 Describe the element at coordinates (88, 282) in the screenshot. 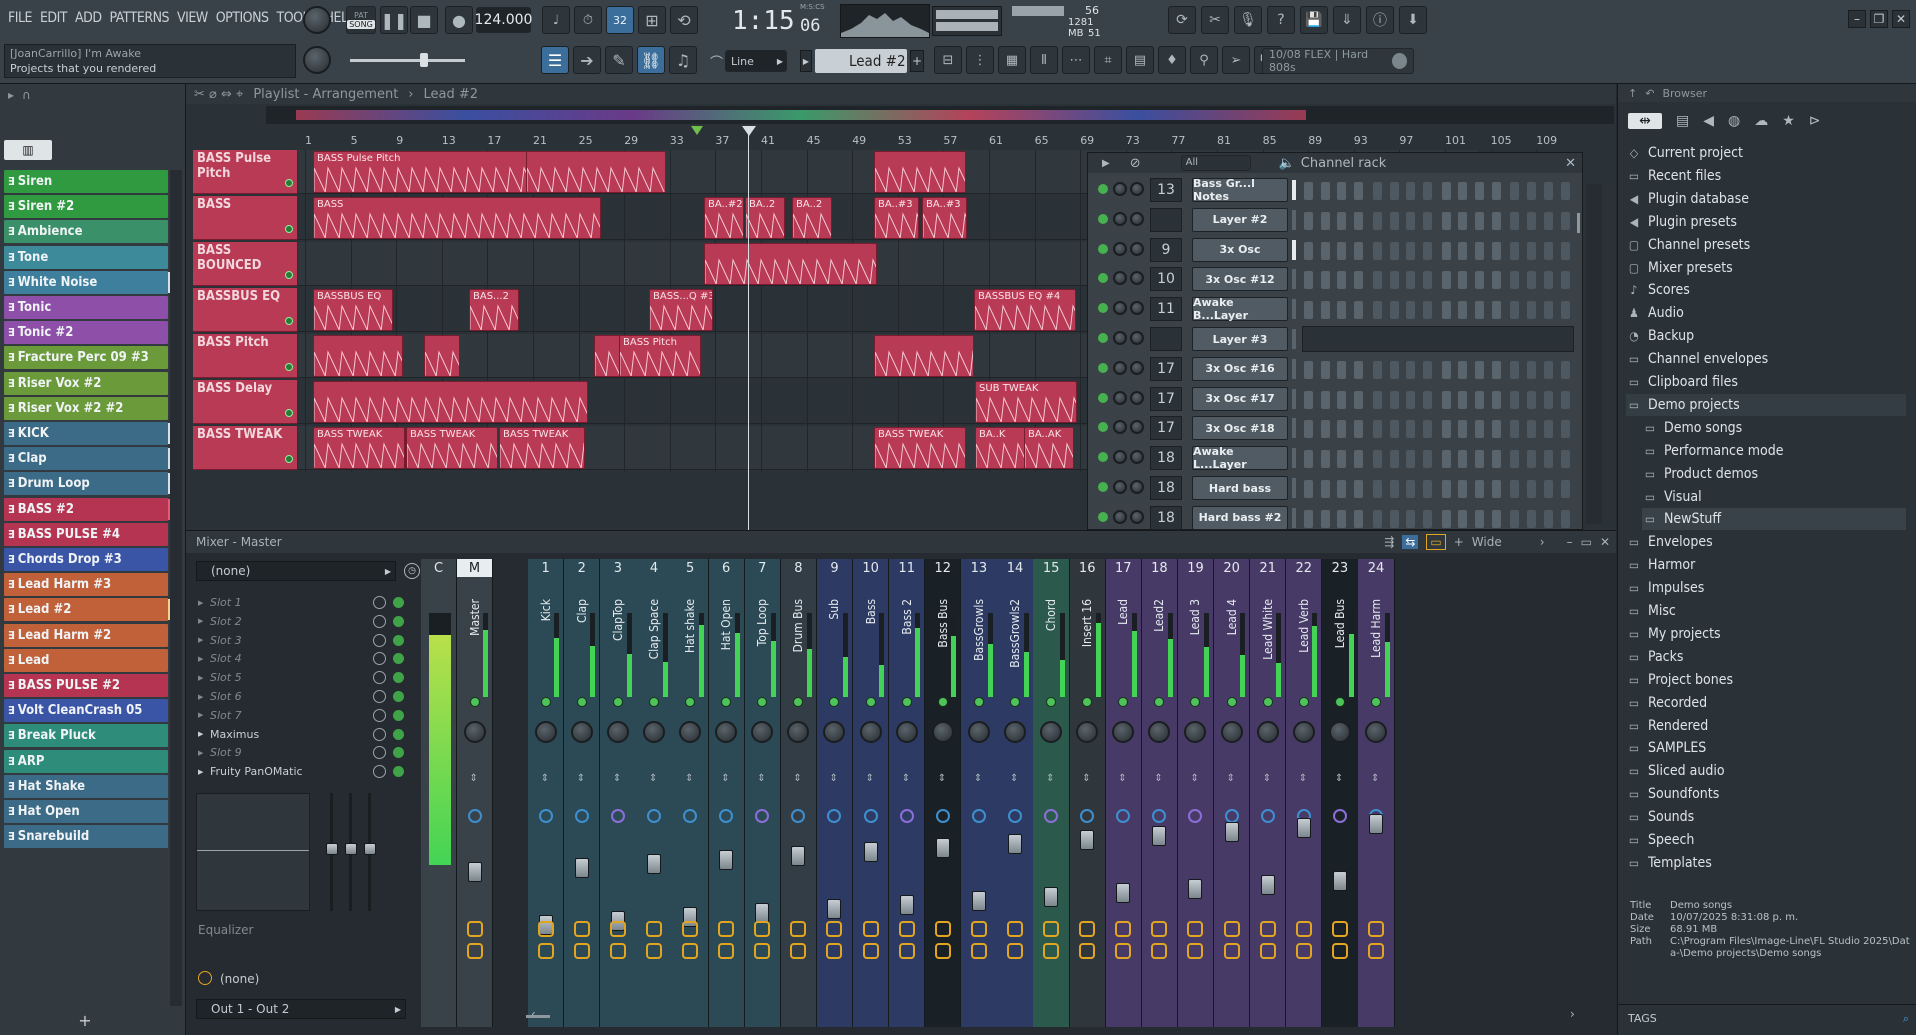

I see `channel-item: ∃ White Noise` at that location.